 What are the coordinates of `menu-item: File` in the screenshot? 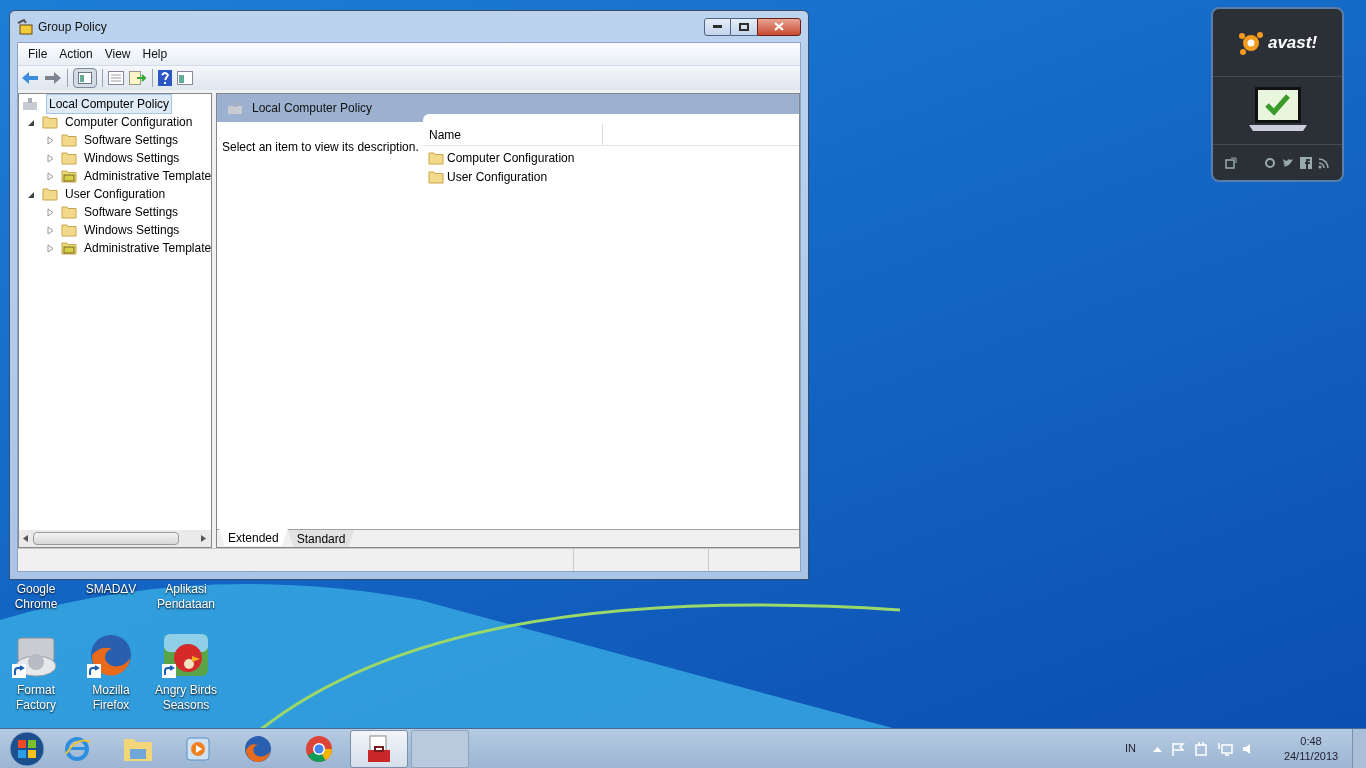 It's located at (38, 54).